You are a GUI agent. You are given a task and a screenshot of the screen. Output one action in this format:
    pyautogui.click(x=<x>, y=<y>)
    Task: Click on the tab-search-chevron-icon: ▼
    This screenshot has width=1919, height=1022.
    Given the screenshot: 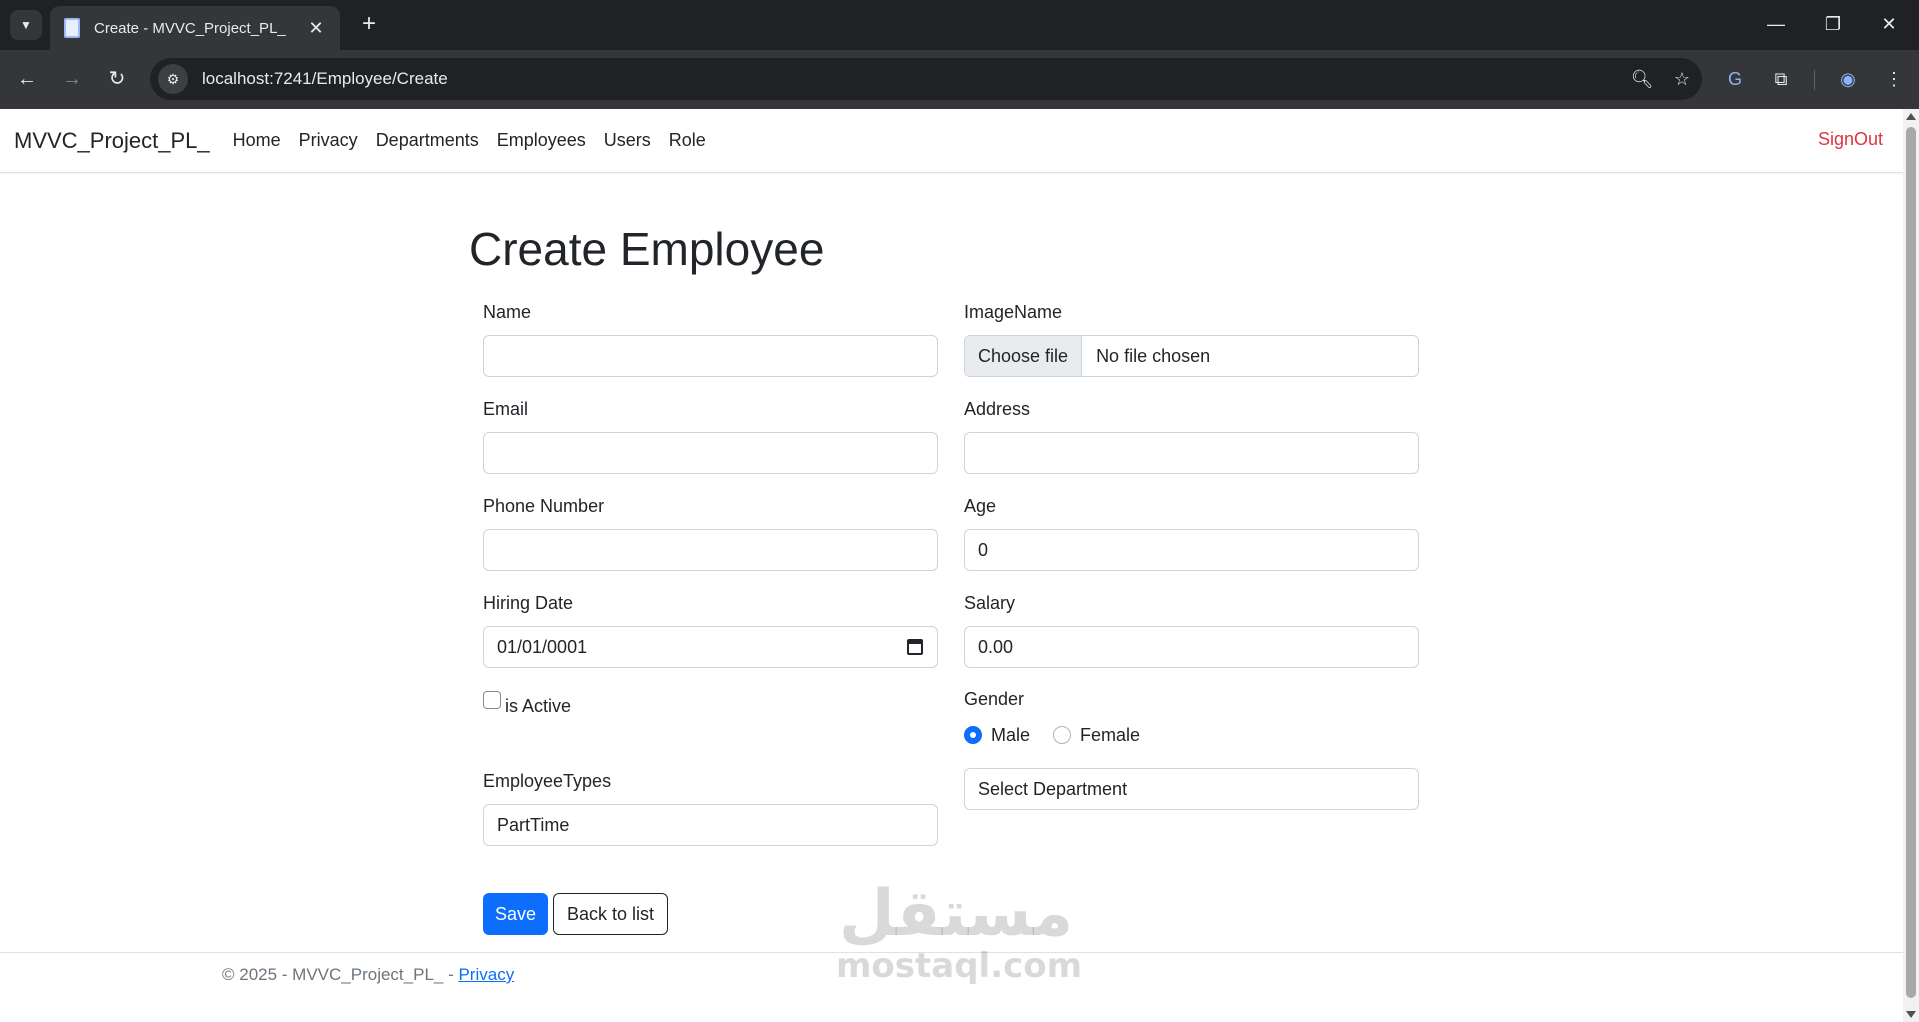 What is the action you would take?
    pyautogui.click(x=26, y=25)
    